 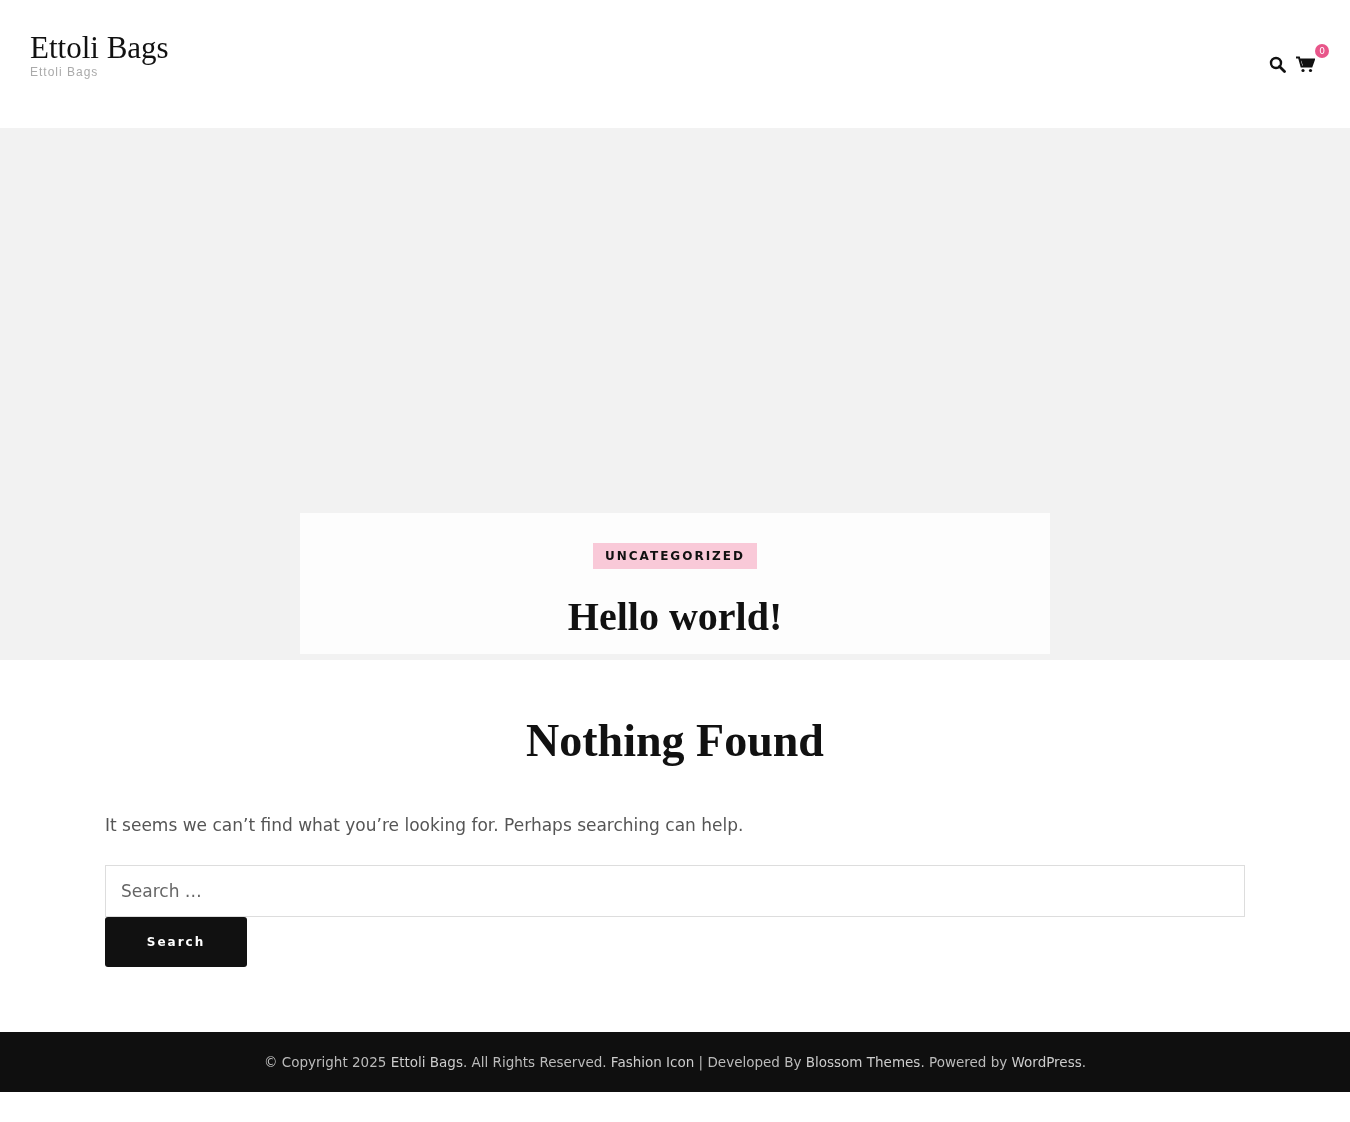 I want to click on page-heading: Nothing Found, so click(x=675, y=740).